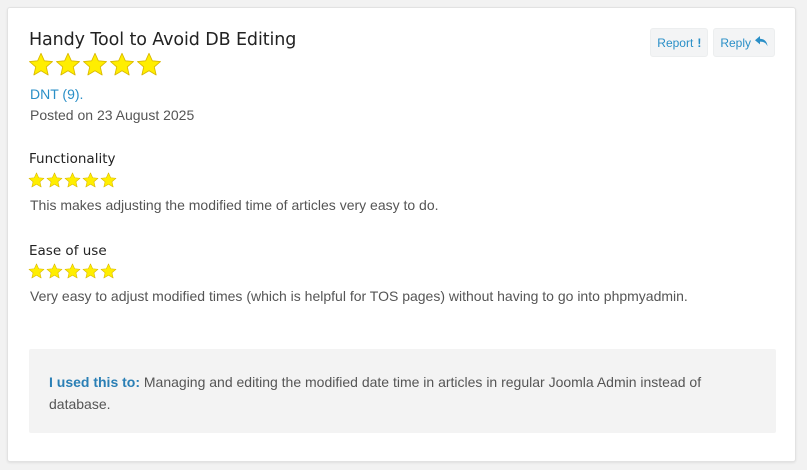  I want to click on author-link: DNT (9)., so click(56, 94).